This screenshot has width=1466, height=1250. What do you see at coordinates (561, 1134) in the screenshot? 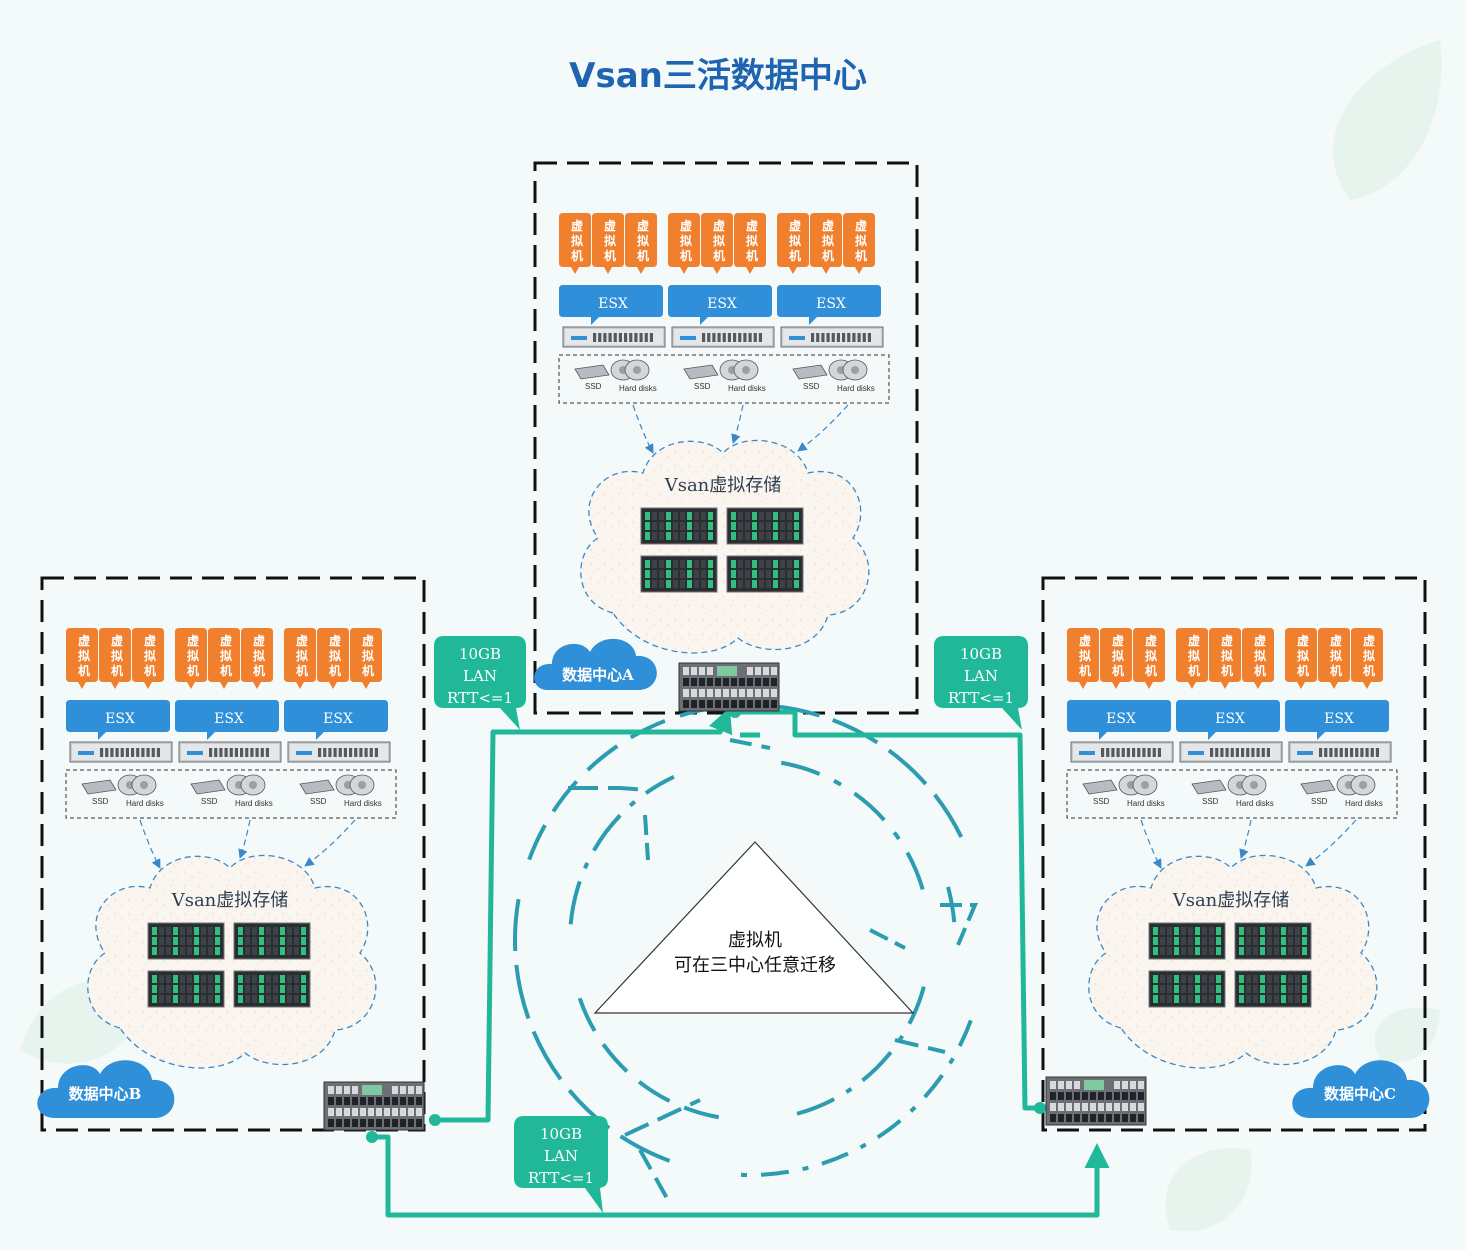
I see `link-bc-line-1: 10GB` at bounding box center [561, 1134].